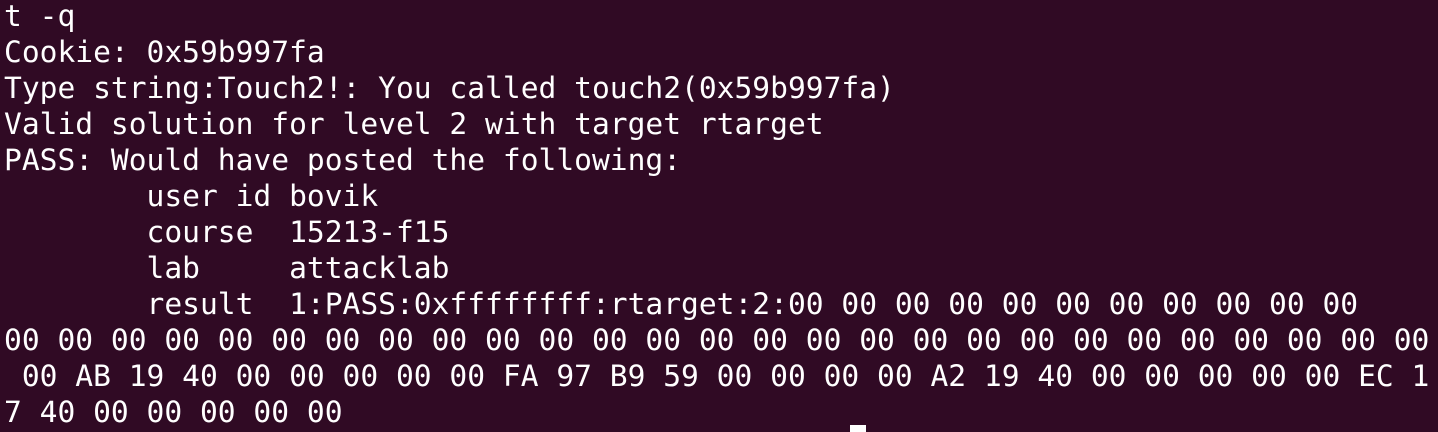 The image size is (1438, 432). Describe the element at coordinates (191, 196) in the screenshot. I see `terminal-line-user-id: user id bovik` at that location.